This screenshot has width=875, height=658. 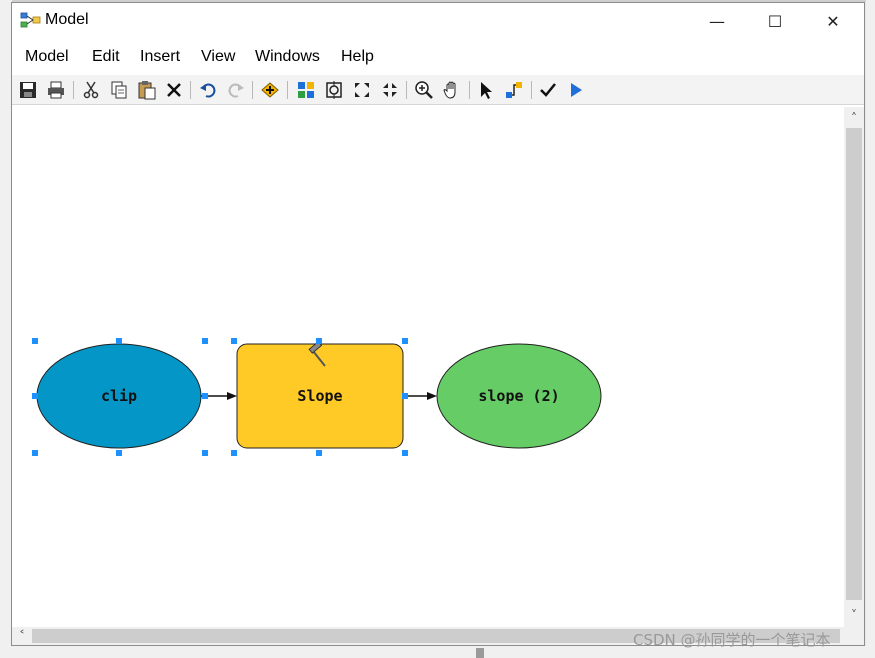 I want to click on redo-icon, so click(x=236, y=90).